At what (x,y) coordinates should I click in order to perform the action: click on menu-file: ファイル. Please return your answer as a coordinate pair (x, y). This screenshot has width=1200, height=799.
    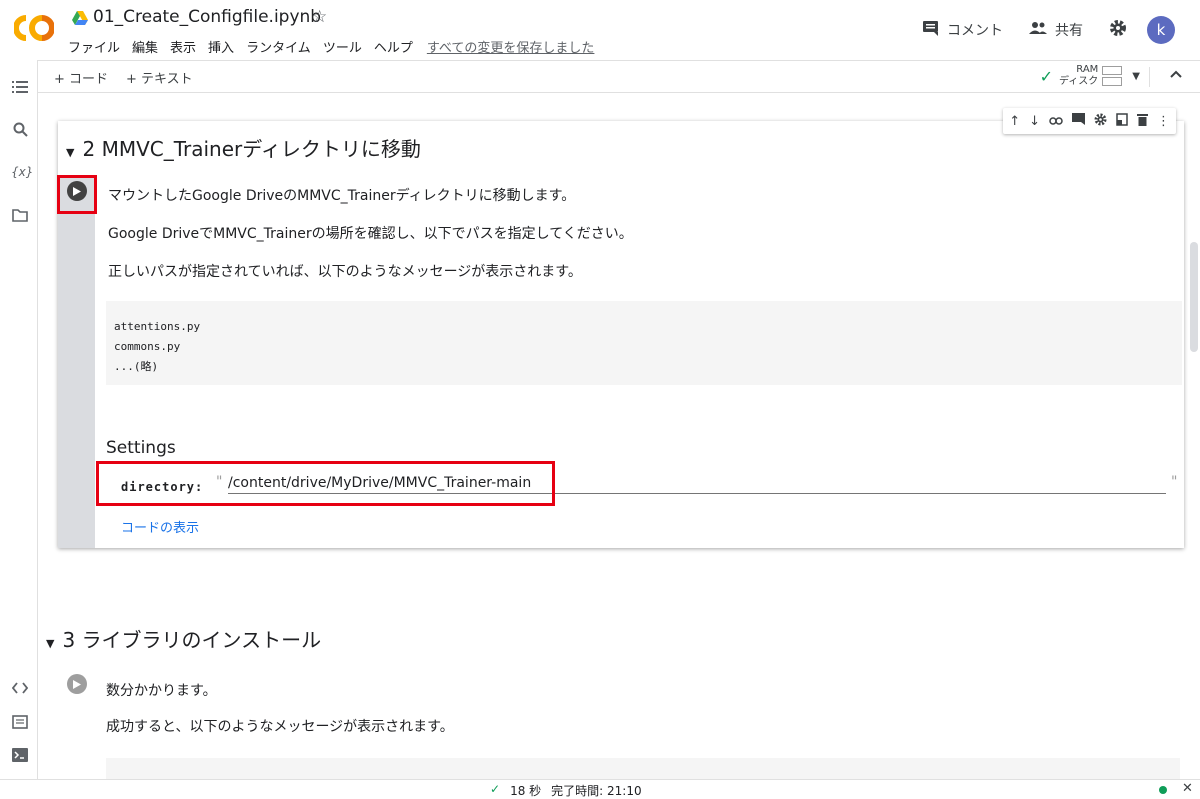
    Looking at the image, I should click on (94, 46).